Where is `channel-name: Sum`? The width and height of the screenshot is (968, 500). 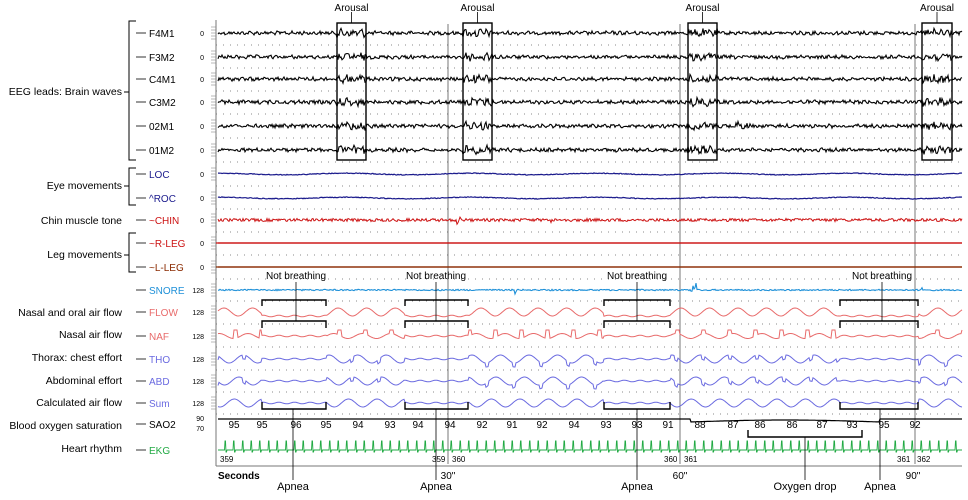
channel-name: Sum is located at coordinates (159, 404).